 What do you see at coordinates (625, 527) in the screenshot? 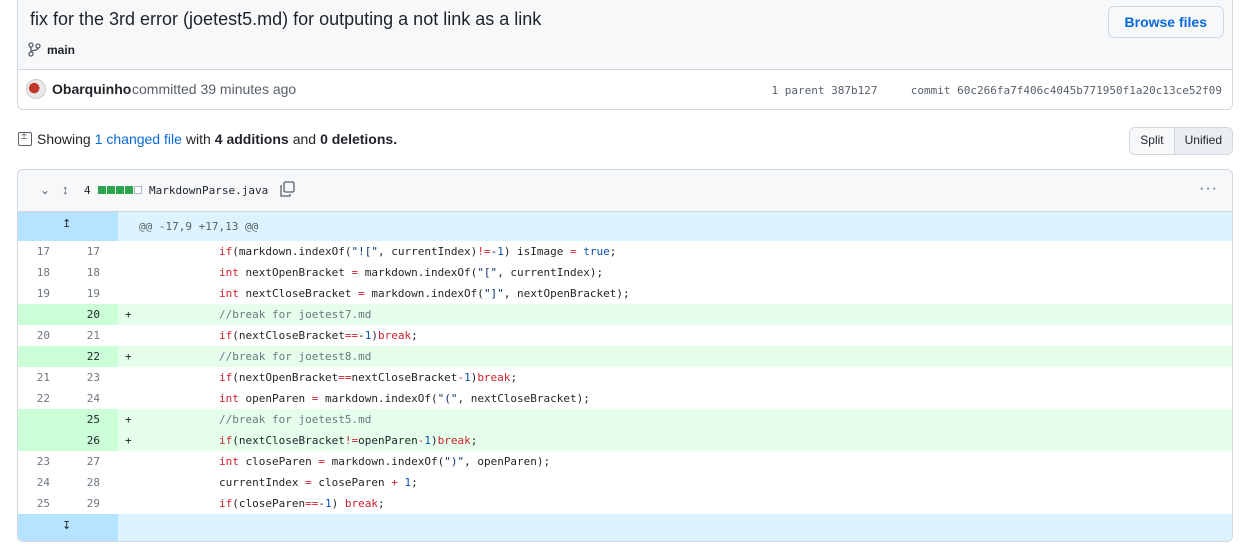
I see `hunk-footer: ↧` at bounding box center [625, 527].